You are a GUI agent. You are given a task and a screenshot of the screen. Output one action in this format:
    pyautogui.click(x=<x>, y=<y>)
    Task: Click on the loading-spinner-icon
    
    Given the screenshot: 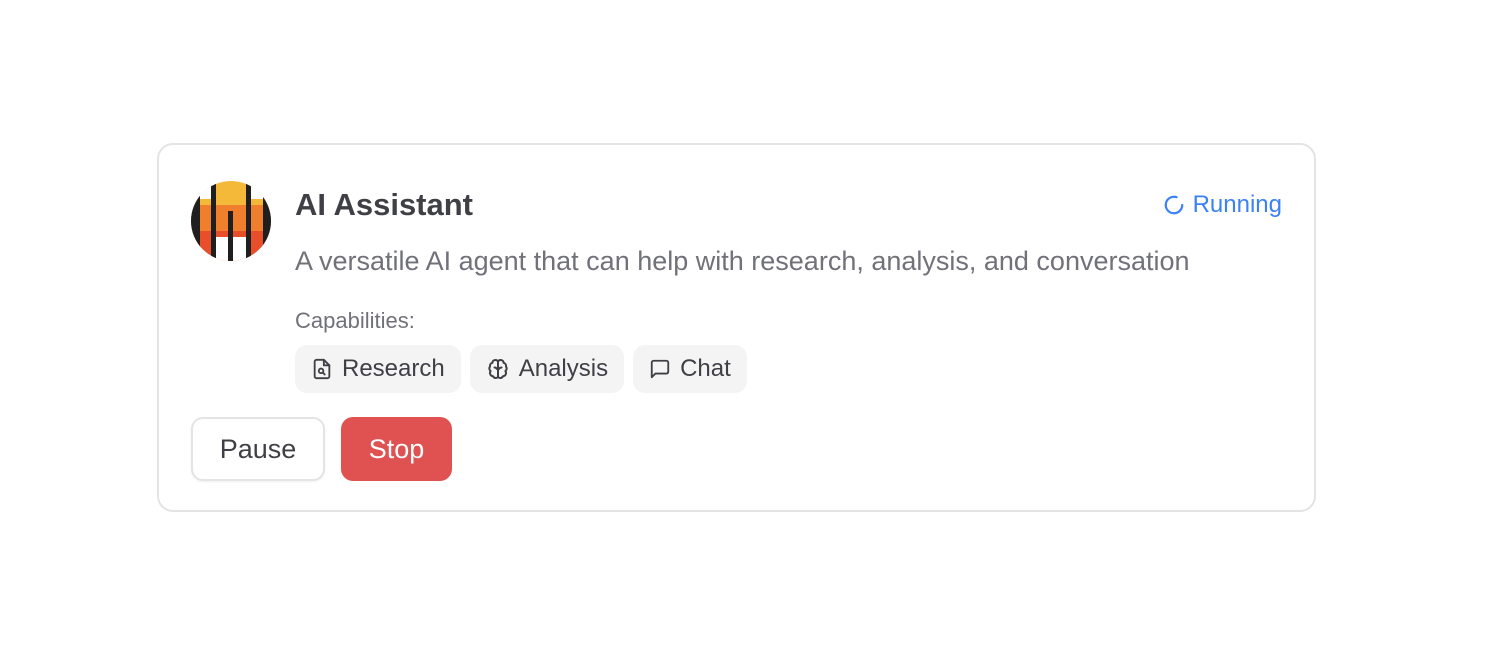 What is the action you would take?
    pyautogui.click(x=1173, y=205)
    